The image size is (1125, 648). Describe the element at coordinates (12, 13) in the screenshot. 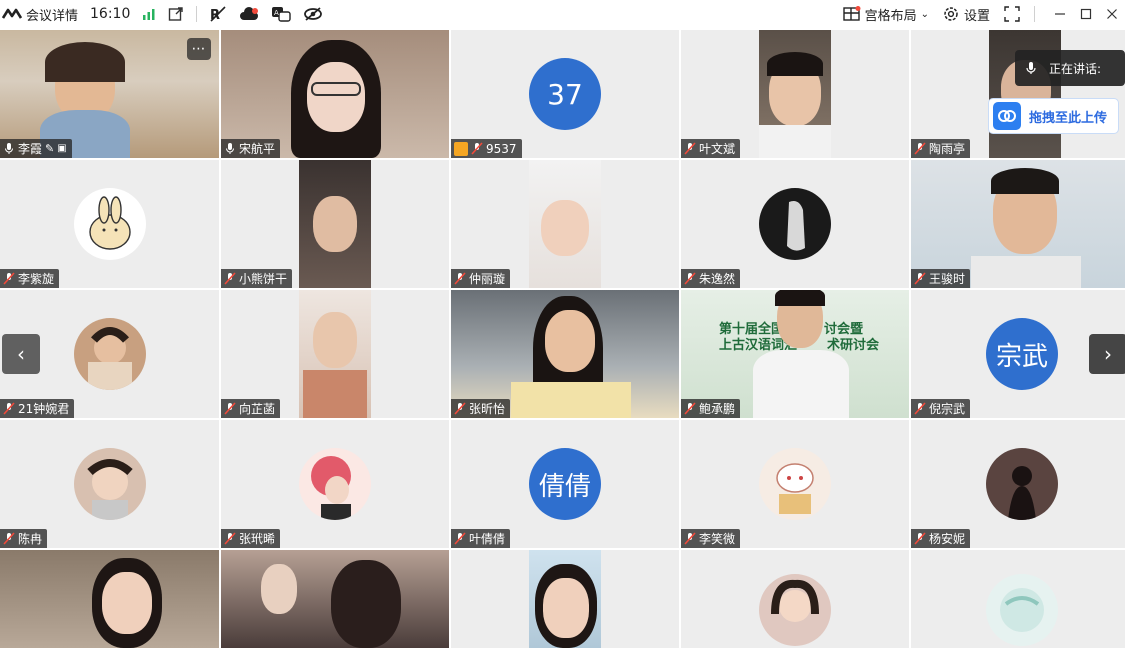

I see `tencent-meeting-logo-icon` at that location.